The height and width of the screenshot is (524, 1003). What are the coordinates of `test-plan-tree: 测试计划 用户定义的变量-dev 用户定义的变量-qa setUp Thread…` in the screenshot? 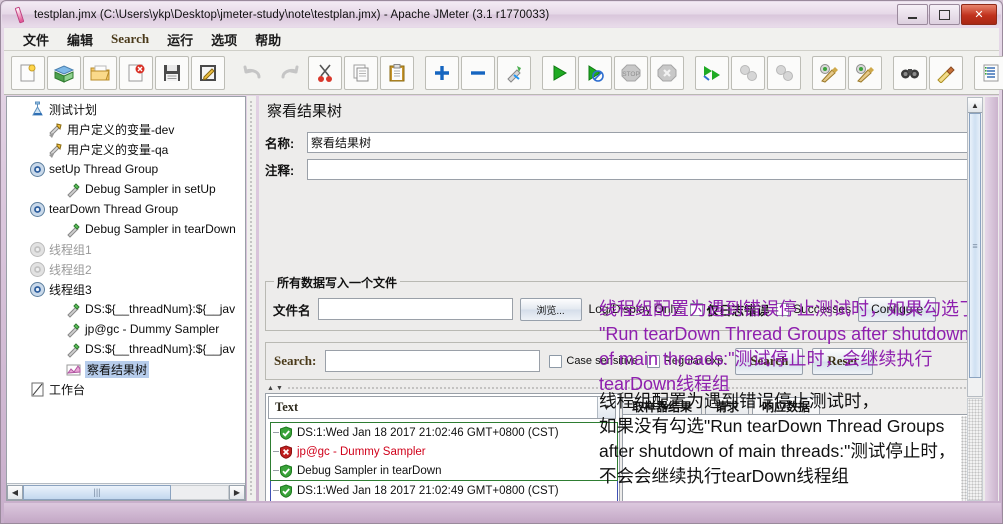 It's located at (126, 249).